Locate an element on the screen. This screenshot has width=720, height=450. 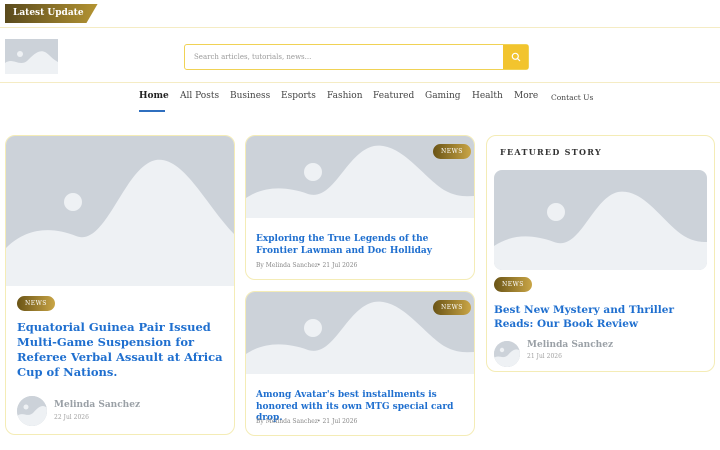
nav-item-all-posts: All Posts is located at coordinates (199, 96).